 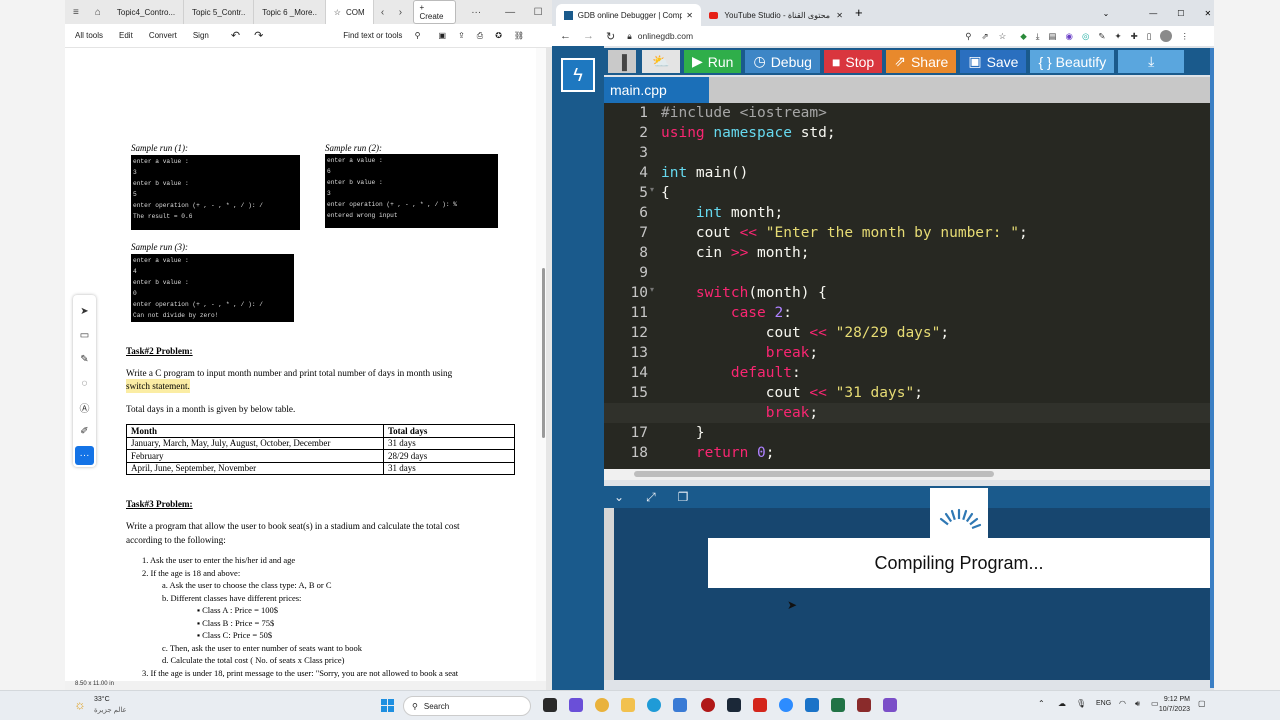 What do you see at coordinates (498, 35) in the screenshot?
I see `ai-icon: ✪` at bounding box center [498, 35].